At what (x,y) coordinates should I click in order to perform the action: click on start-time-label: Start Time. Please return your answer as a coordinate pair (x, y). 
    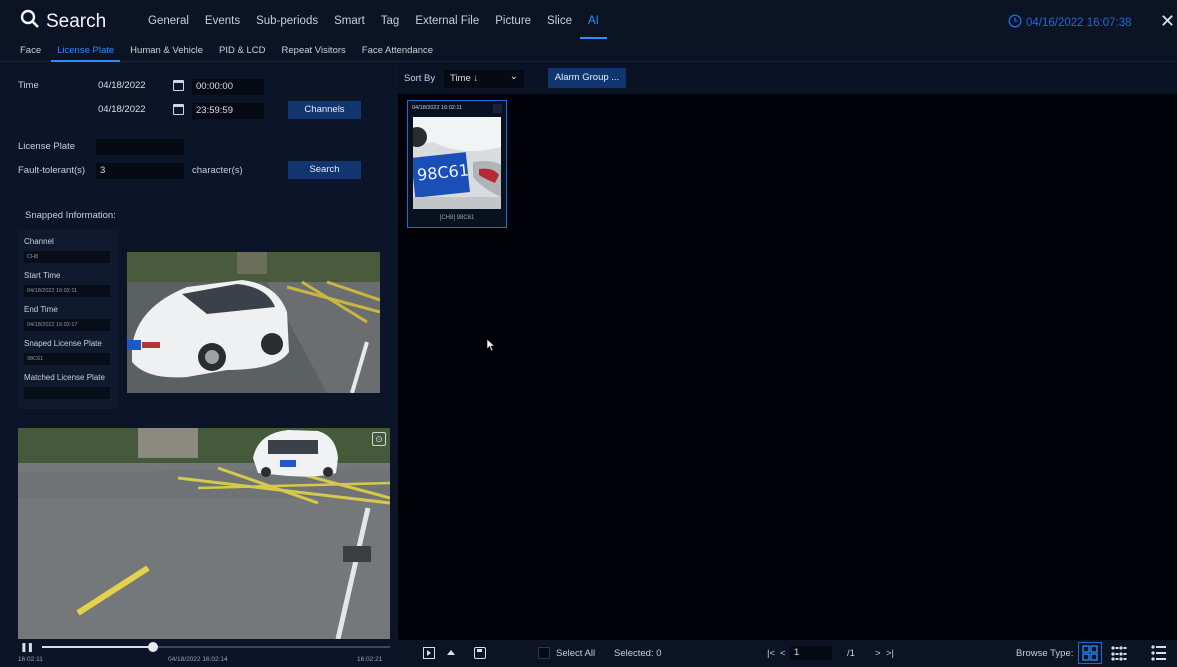
    Looking at the image, I should click on (42, 275).